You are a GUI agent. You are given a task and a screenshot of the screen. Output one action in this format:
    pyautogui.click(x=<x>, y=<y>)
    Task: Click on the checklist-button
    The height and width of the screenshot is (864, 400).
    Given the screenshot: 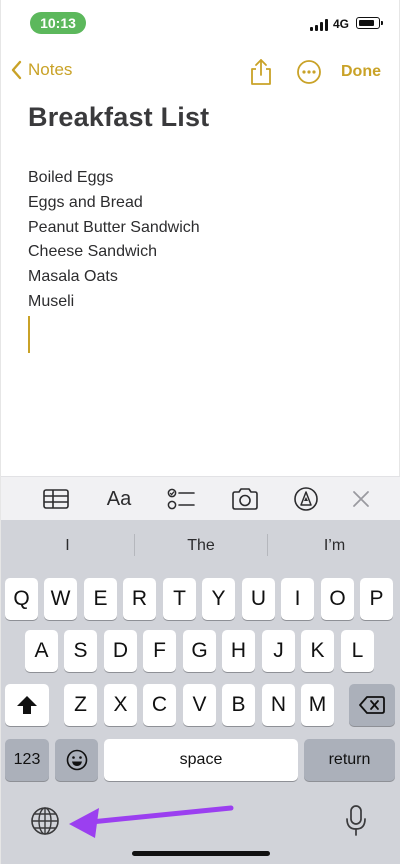 What is the action you would take?
    pyautogui.click(x=181, y=499)
    